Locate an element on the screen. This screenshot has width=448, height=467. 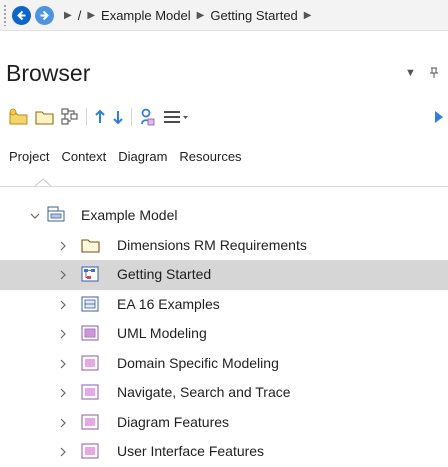
tree-item-domain-specific-modeling: Domain Specific Modeling is located at coordinates (224, 364).